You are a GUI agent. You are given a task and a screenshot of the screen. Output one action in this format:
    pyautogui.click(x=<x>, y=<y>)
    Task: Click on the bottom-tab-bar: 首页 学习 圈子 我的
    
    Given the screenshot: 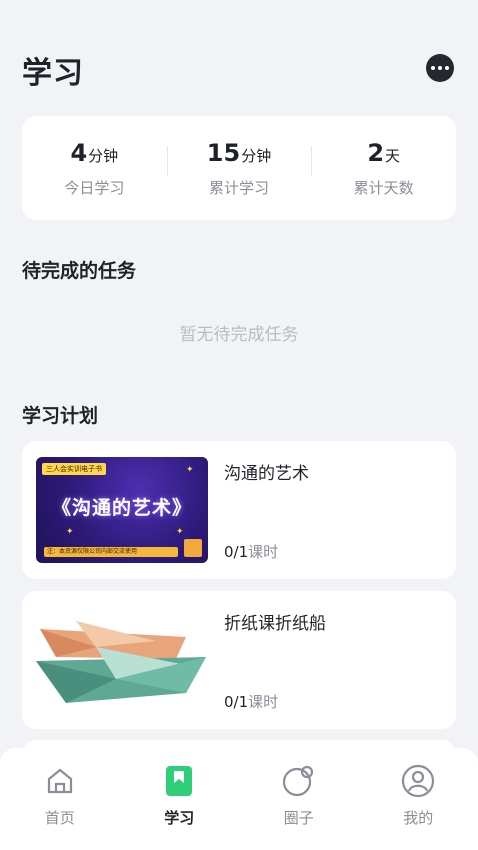 What is the action you would take?
    pyautogui.click(x=239, y=799)
    